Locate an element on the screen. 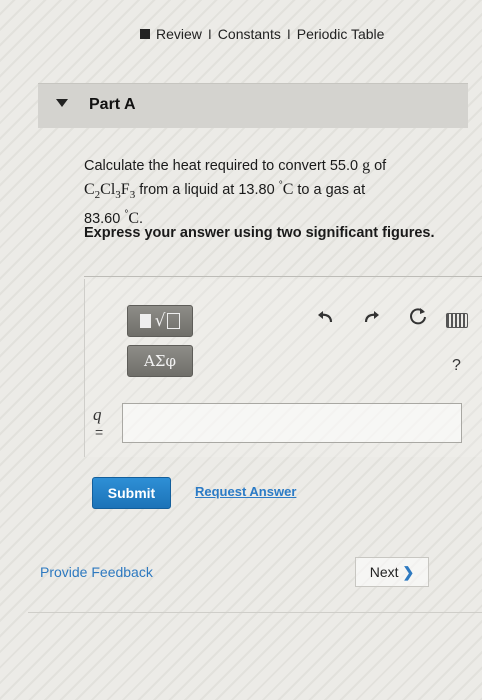 Image resolution: width=482 pixels, height=700 pixels. square-bullet-icon is located at coordinates (145, 34).